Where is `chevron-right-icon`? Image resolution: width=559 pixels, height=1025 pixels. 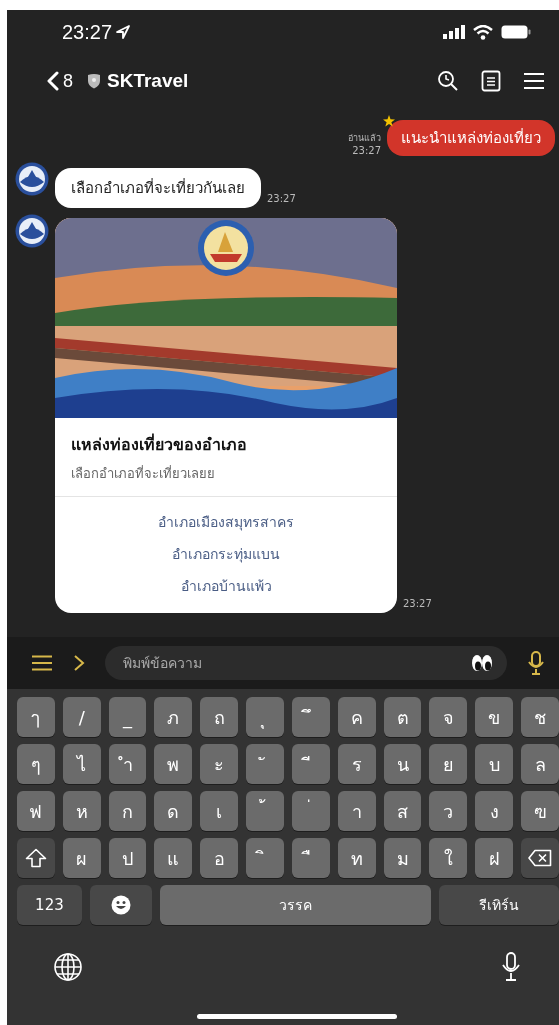
chevron-right-icon is located at coordinates (79, 663).